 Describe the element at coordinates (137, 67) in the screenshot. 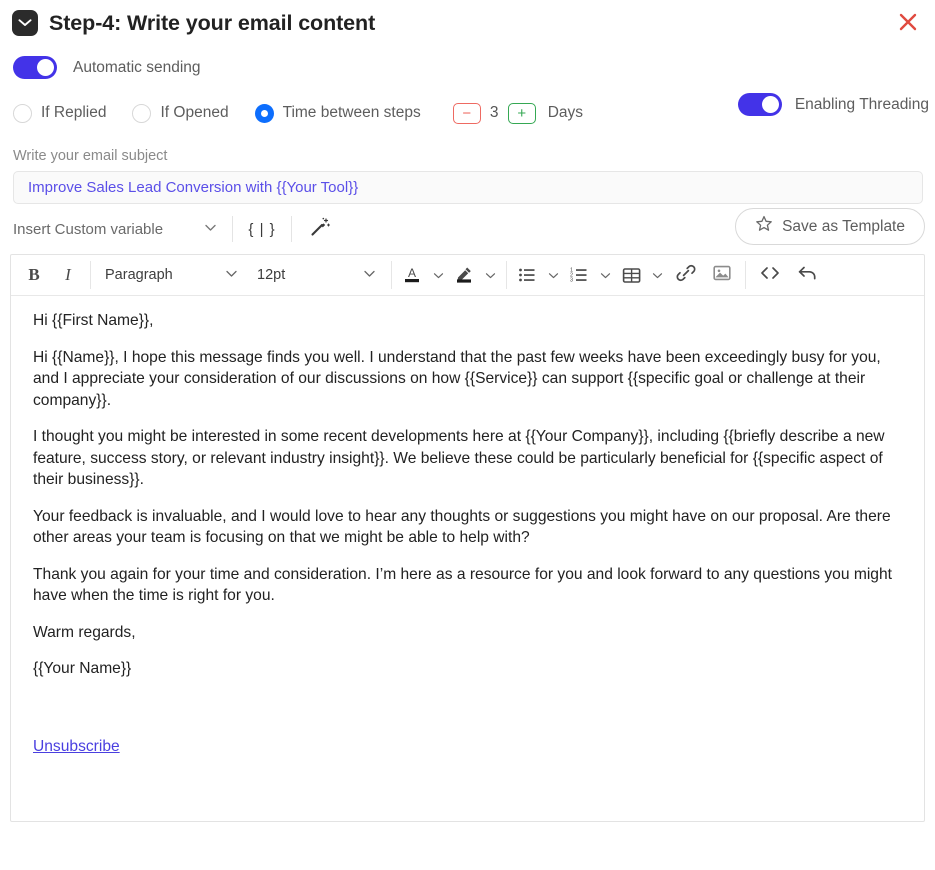

I see `automatic-sending-label: Automatic sending` at that location.